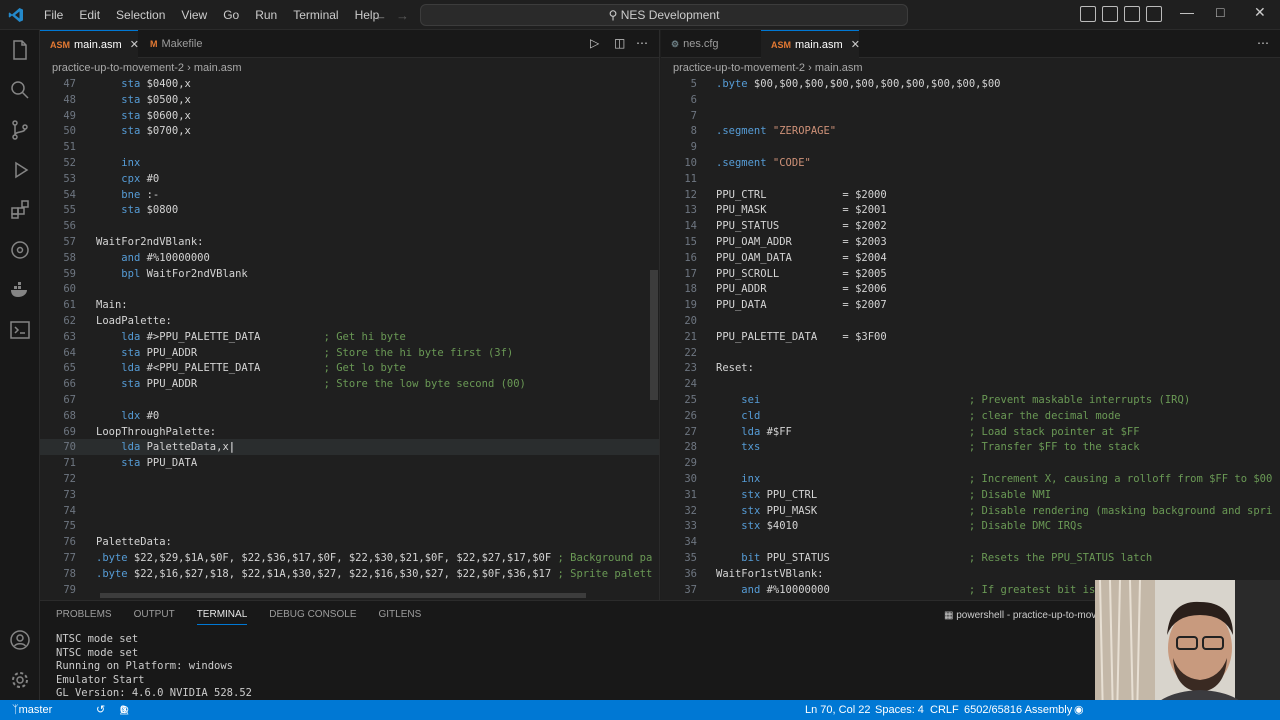  Describe the element at coordinates (349, 100) in the screenshot. I see `code-line: 48 sta $0500,x` at that location.